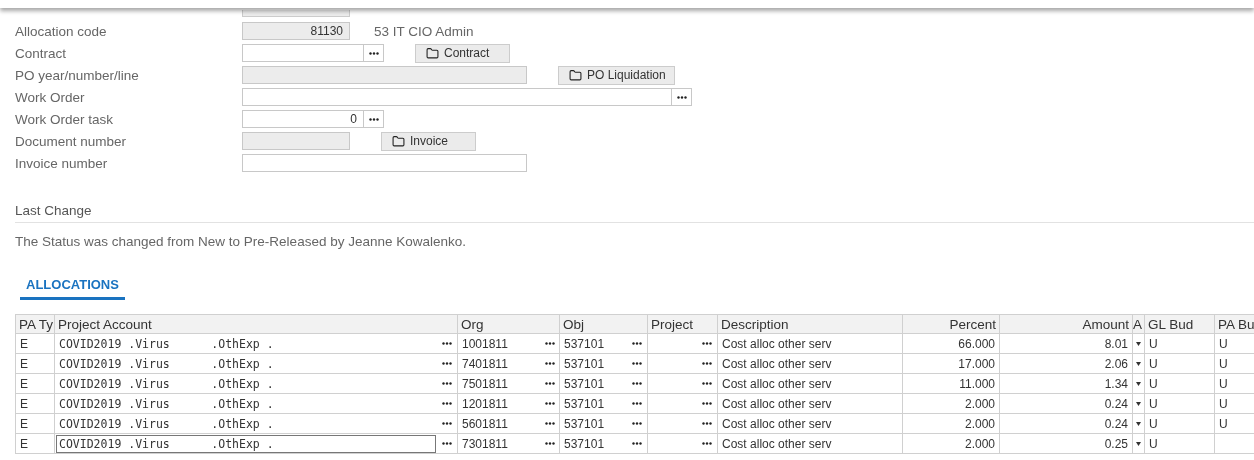 The width and height of the screenshot is (1254, 460). What do you see at coordinates (35, 324) in the screenshot?
I see `column-header: PA Ty` at bounding box center [35, 324].